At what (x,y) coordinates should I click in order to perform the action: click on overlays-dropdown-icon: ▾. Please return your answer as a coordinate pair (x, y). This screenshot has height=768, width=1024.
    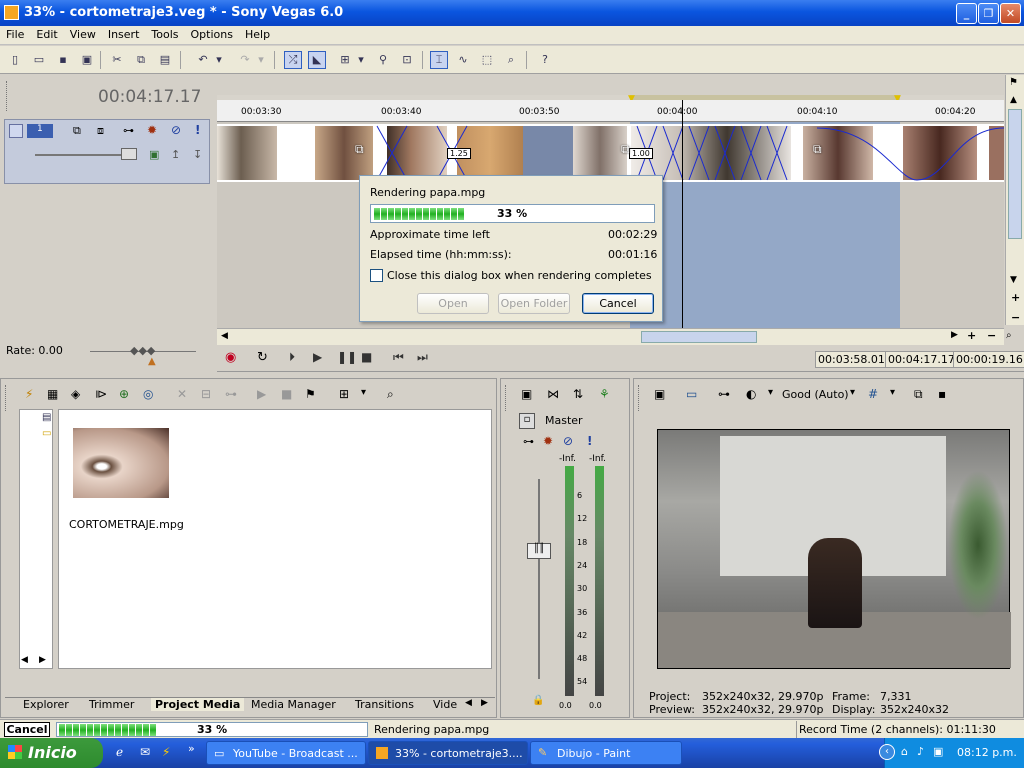
    Looking at the image, I should click on (892, 392).